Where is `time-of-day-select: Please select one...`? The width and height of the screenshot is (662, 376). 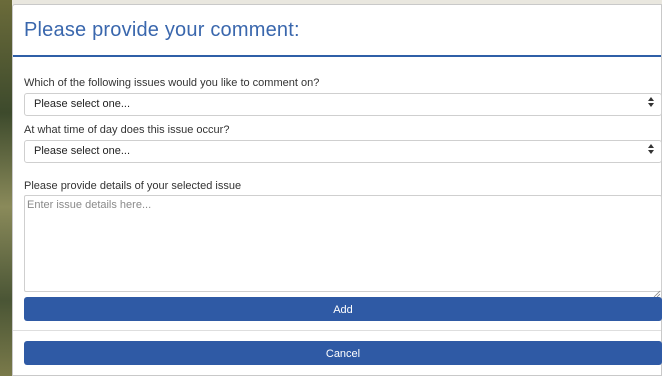 time-of-day-select: Please select one... is located at coordinates (343, 151).